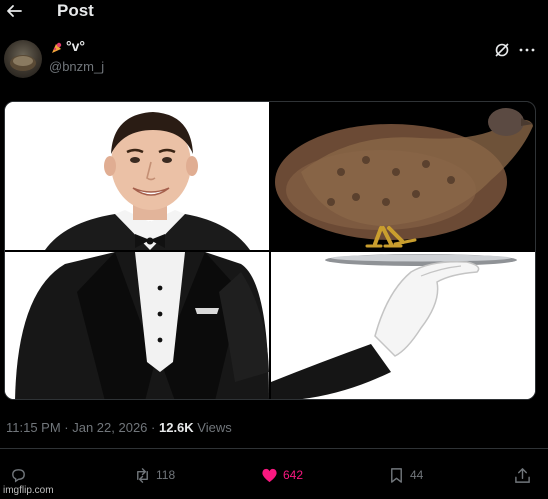 The height and width of the screenshot is (499, 548). I want to click on watermark: imgflip.com, so click(28, 490).